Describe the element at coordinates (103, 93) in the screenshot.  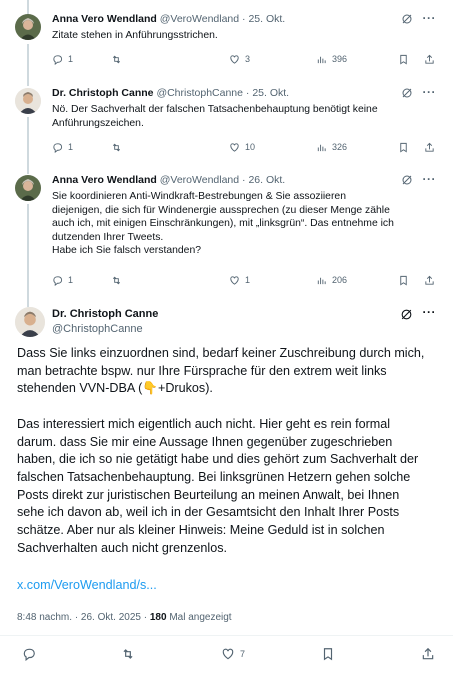
I see `author-name: Dr. Christoph Canne` at that location.